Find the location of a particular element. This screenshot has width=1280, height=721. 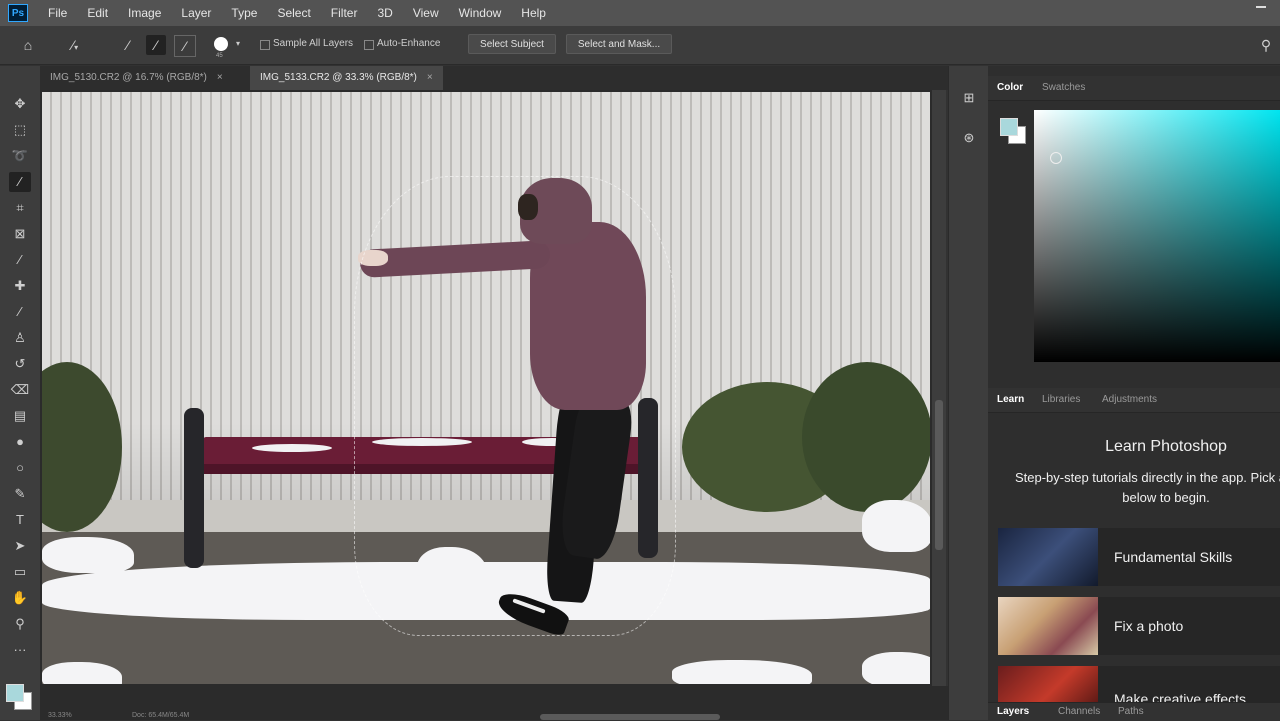

photoshop-logo-icon: Ps is located at coordinates (18, 13).